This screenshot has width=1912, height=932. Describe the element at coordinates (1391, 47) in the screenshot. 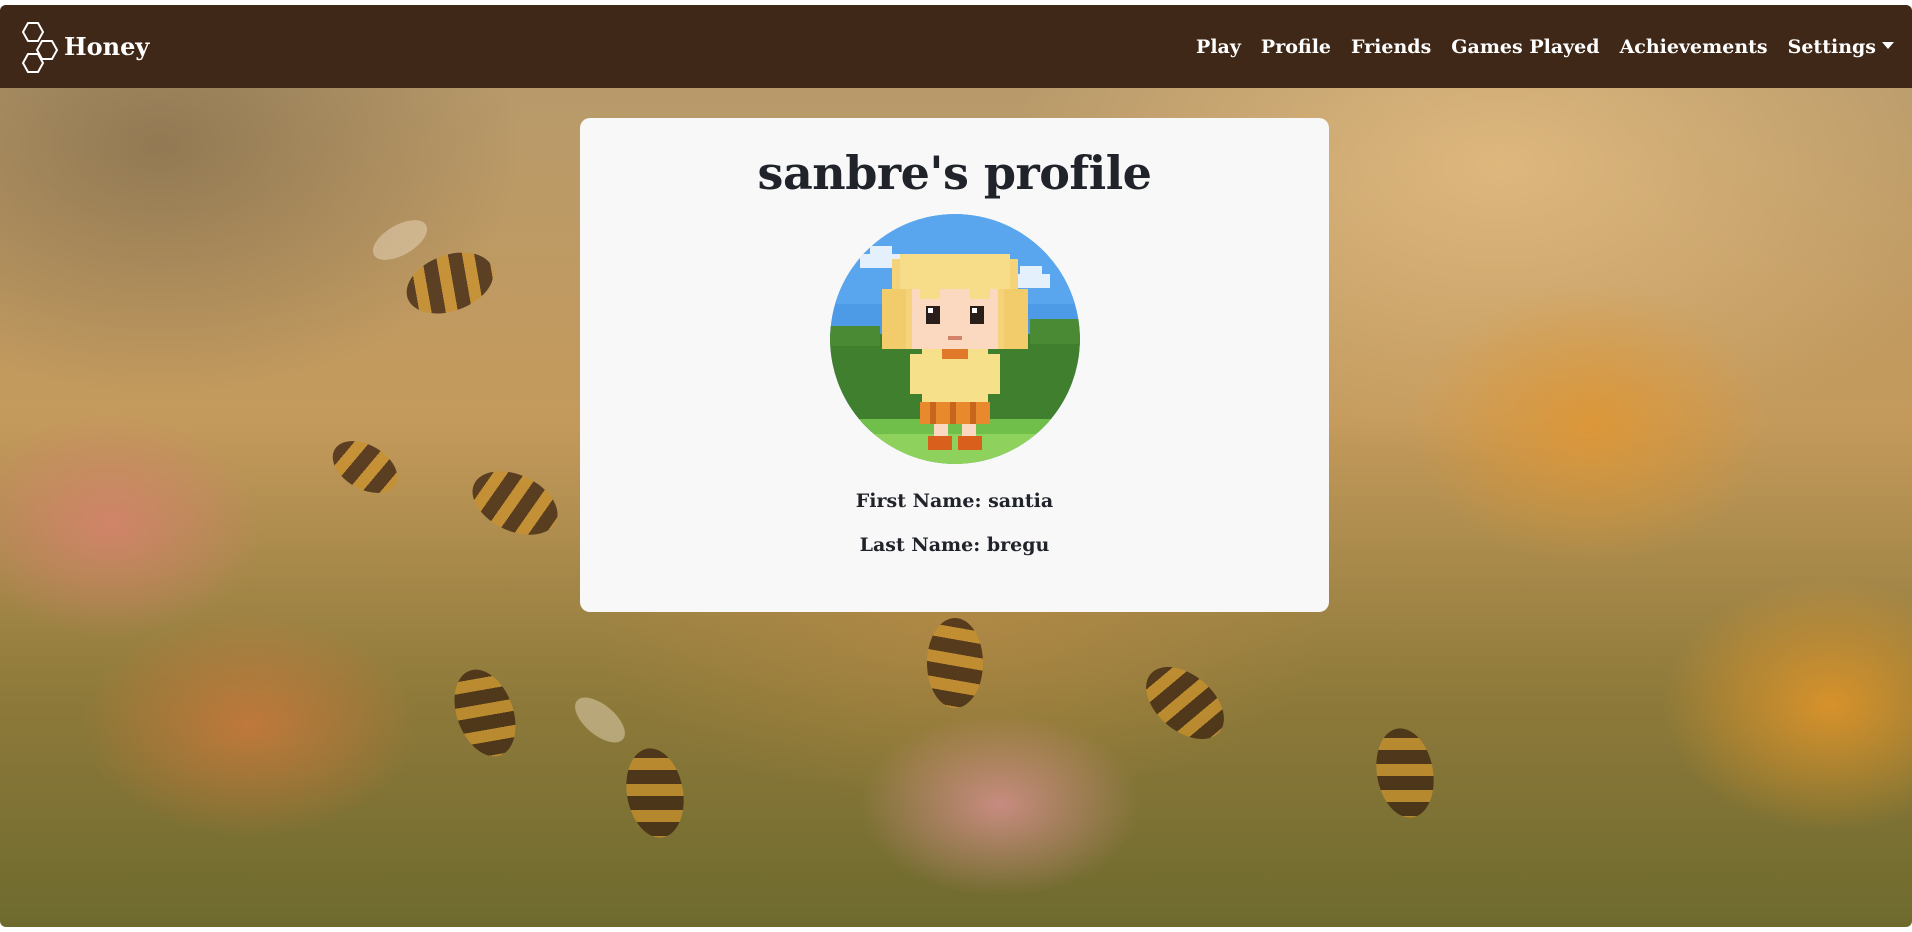

I see `nav-friends: Friends` at that location.